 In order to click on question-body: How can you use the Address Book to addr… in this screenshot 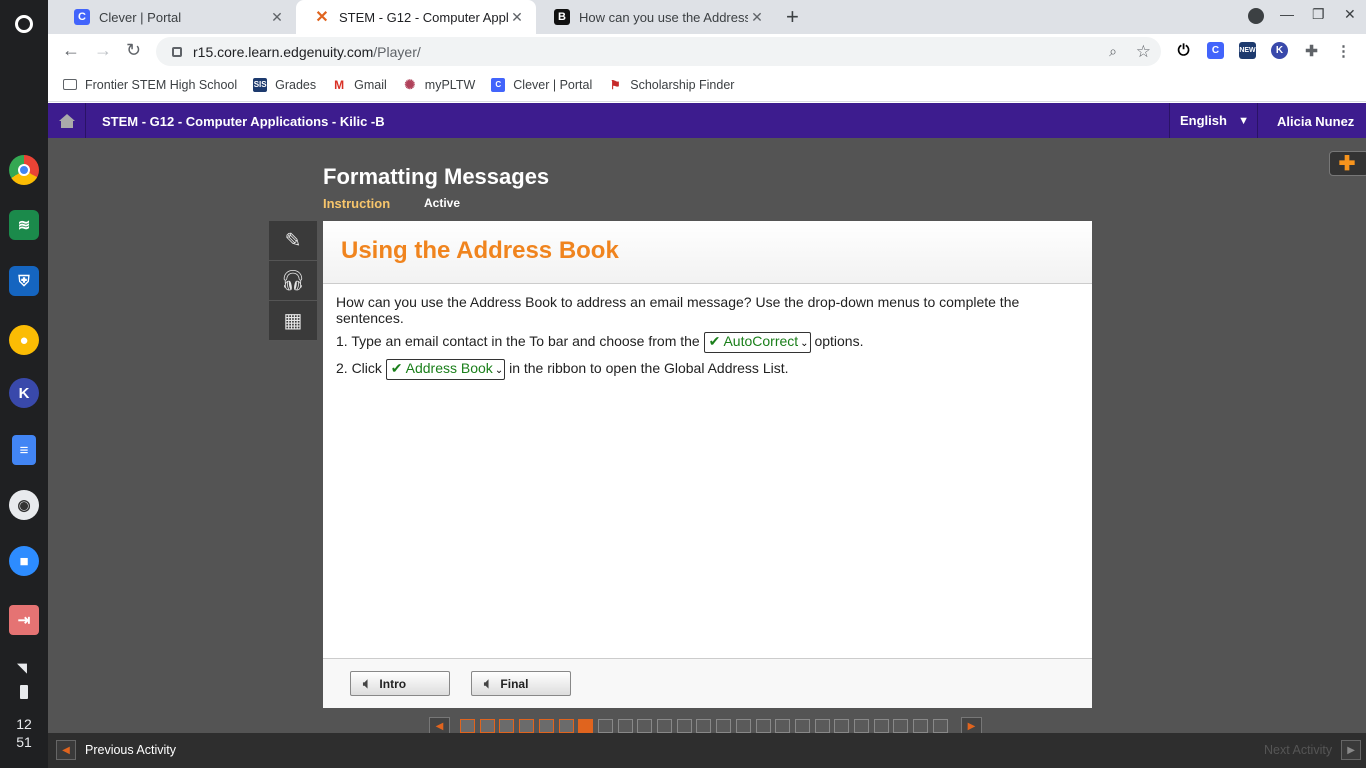, I will do `click(707, 340)`.